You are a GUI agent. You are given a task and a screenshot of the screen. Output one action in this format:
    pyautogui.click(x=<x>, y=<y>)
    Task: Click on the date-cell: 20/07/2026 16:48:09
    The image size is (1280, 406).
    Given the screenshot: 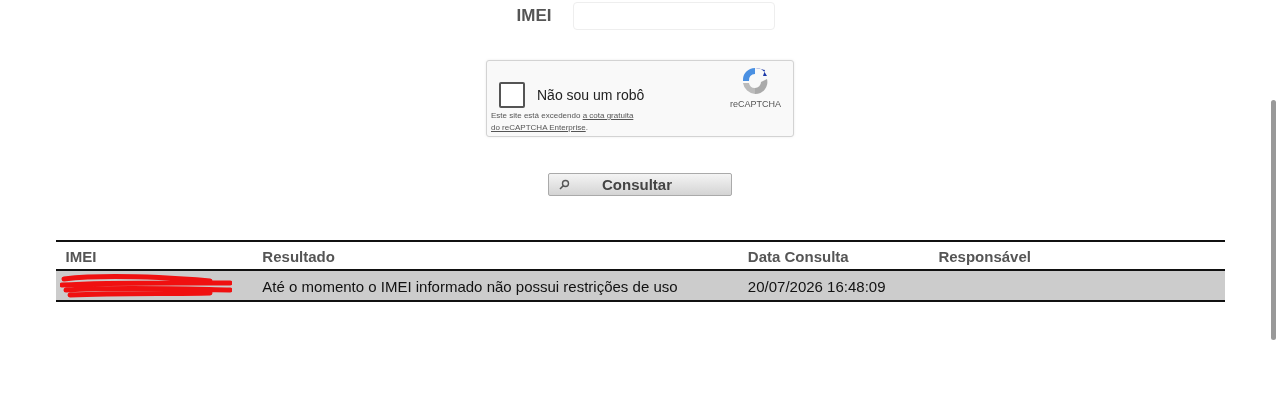 What is the action you would take?
    pyautogui.click(x=833, y=285)
    